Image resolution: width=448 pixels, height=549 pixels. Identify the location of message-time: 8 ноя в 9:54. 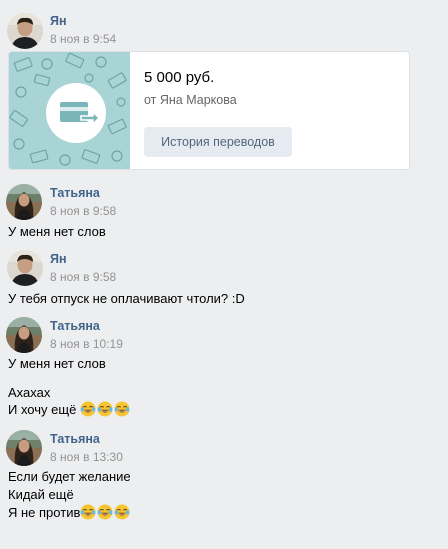
(83, 39).